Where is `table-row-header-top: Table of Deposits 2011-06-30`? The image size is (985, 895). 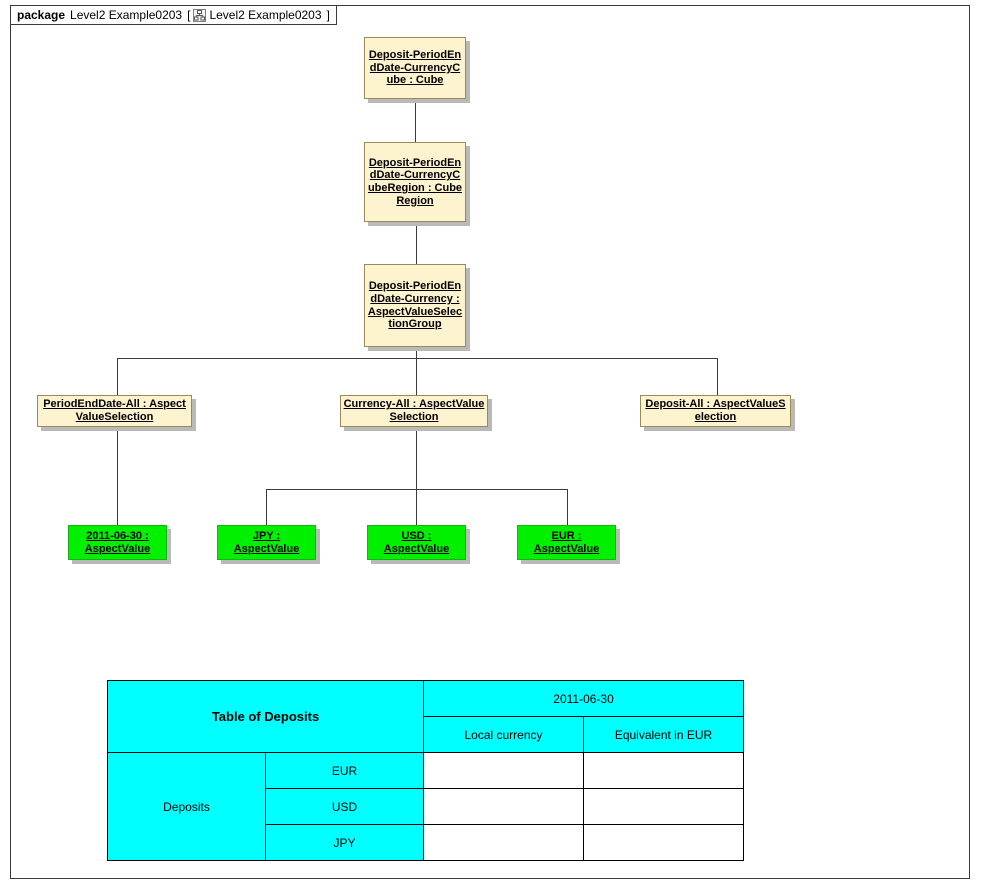
table-row-header-top: Table of Deposits 2011-06-30 is located at coordinates (425, 716).